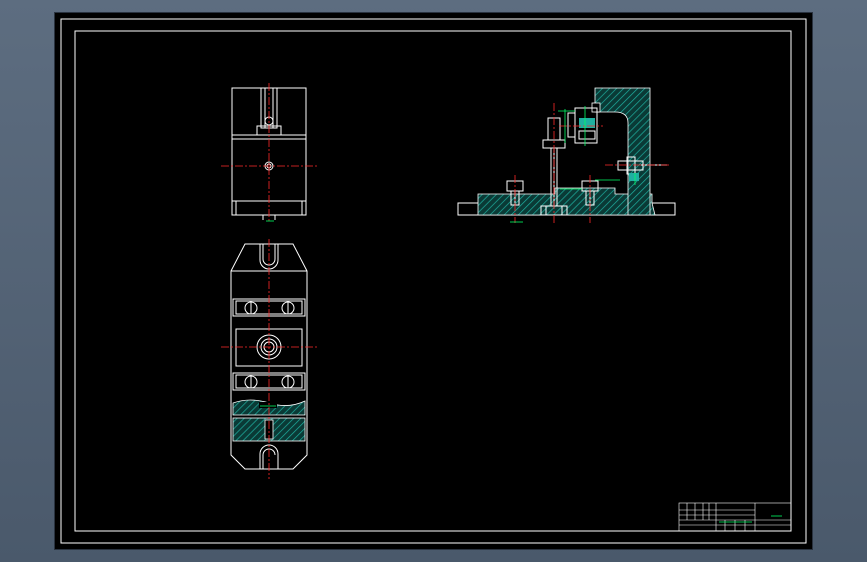 The width and height of the screenshot is (867, 562). I want to click on front-section-view, so click(566, 155).